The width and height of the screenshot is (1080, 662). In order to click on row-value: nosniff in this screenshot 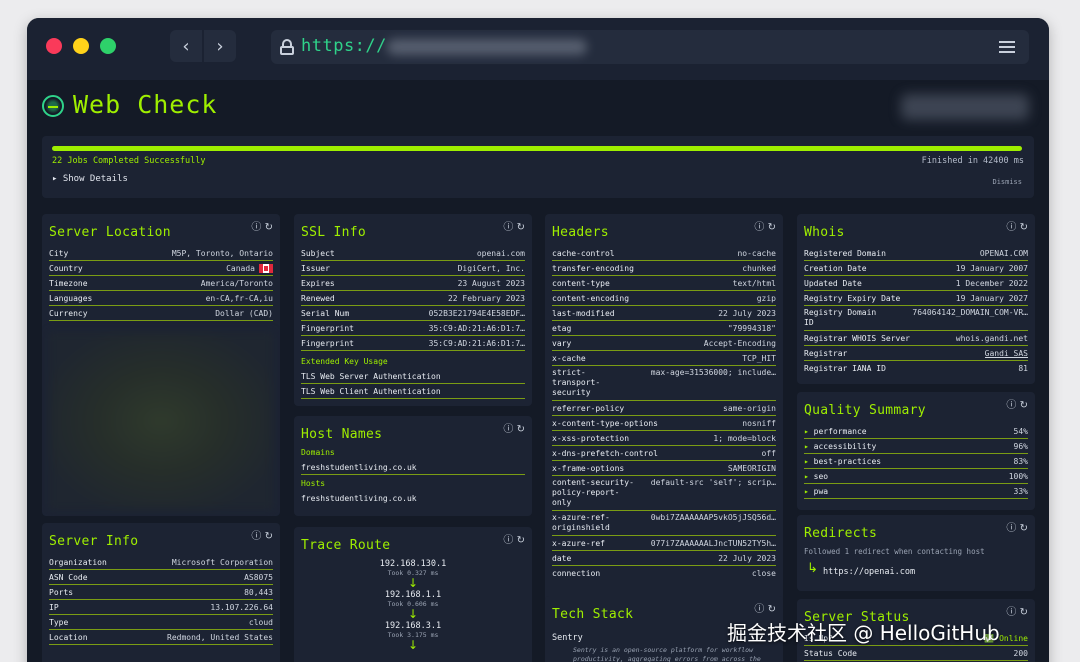, I will do `click(759, 423)`.